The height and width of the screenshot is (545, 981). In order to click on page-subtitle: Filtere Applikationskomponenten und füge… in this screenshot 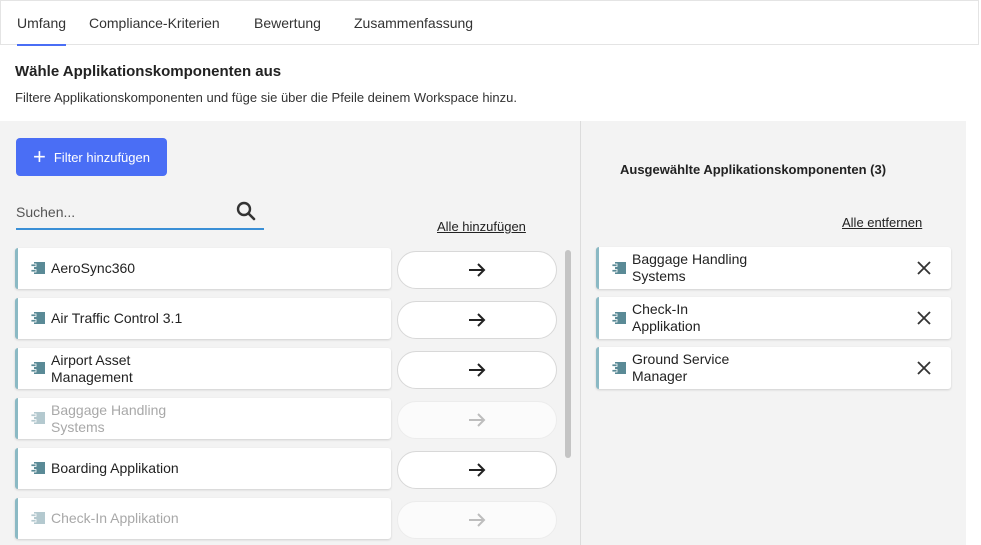, I will do `click(266, 97)`.